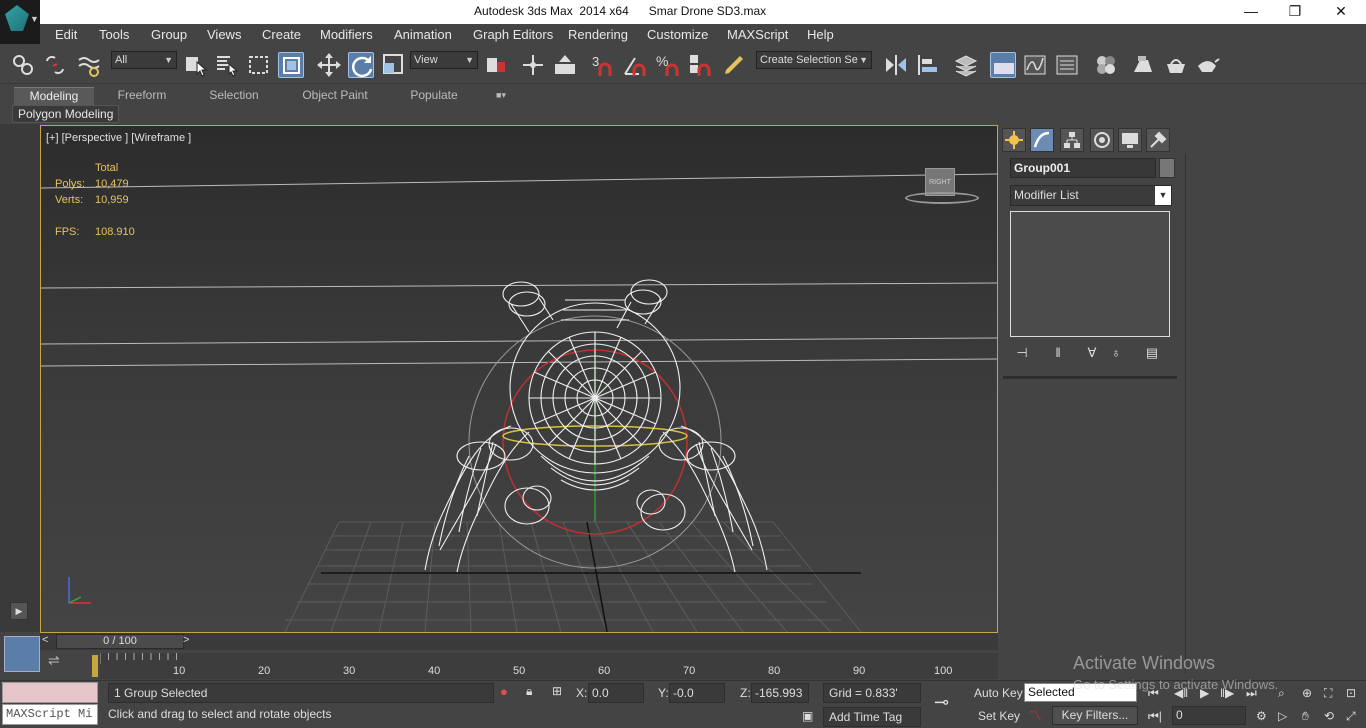 The image size is (1366, 728). Describe the element at coordinates (941, 702) in the screenshot. I see `set-keys-icon: ⊸` at that location.